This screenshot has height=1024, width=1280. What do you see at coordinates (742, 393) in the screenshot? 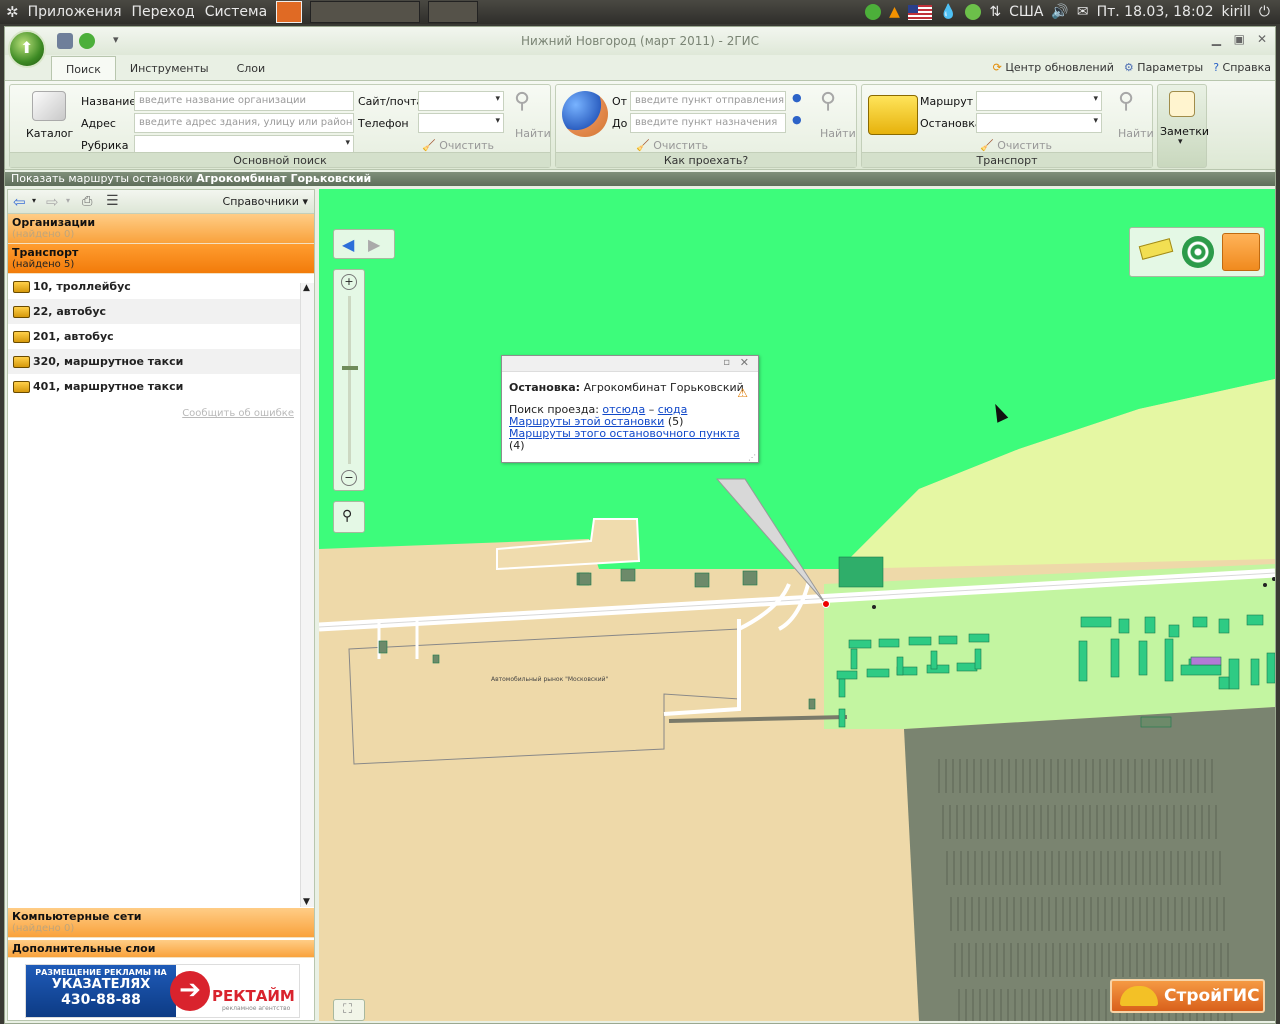
I see `warning-icon: ⚠` at bounding box center [742, 393].